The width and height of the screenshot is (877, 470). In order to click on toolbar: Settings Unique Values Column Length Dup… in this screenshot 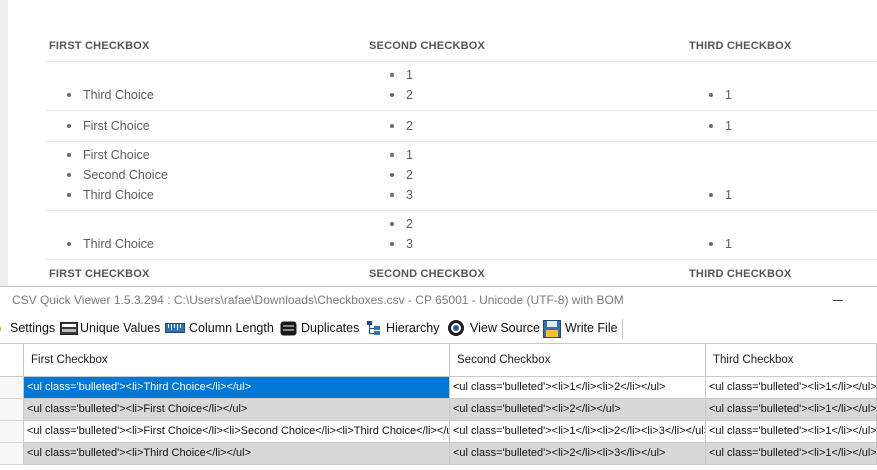, I will do `click(438, 328)`.